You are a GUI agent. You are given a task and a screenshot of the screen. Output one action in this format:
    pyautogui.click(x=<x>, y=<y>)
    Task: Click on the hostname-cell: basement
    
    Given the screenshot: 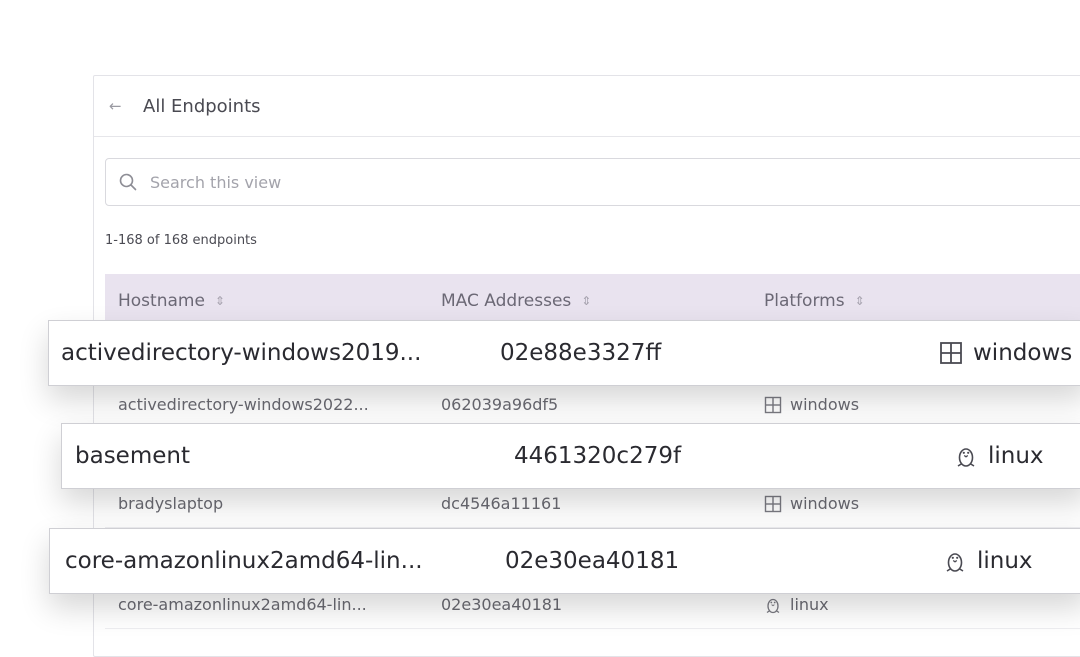 What is the action you would take?
    pyautogui.click(x=132, y=456)
    